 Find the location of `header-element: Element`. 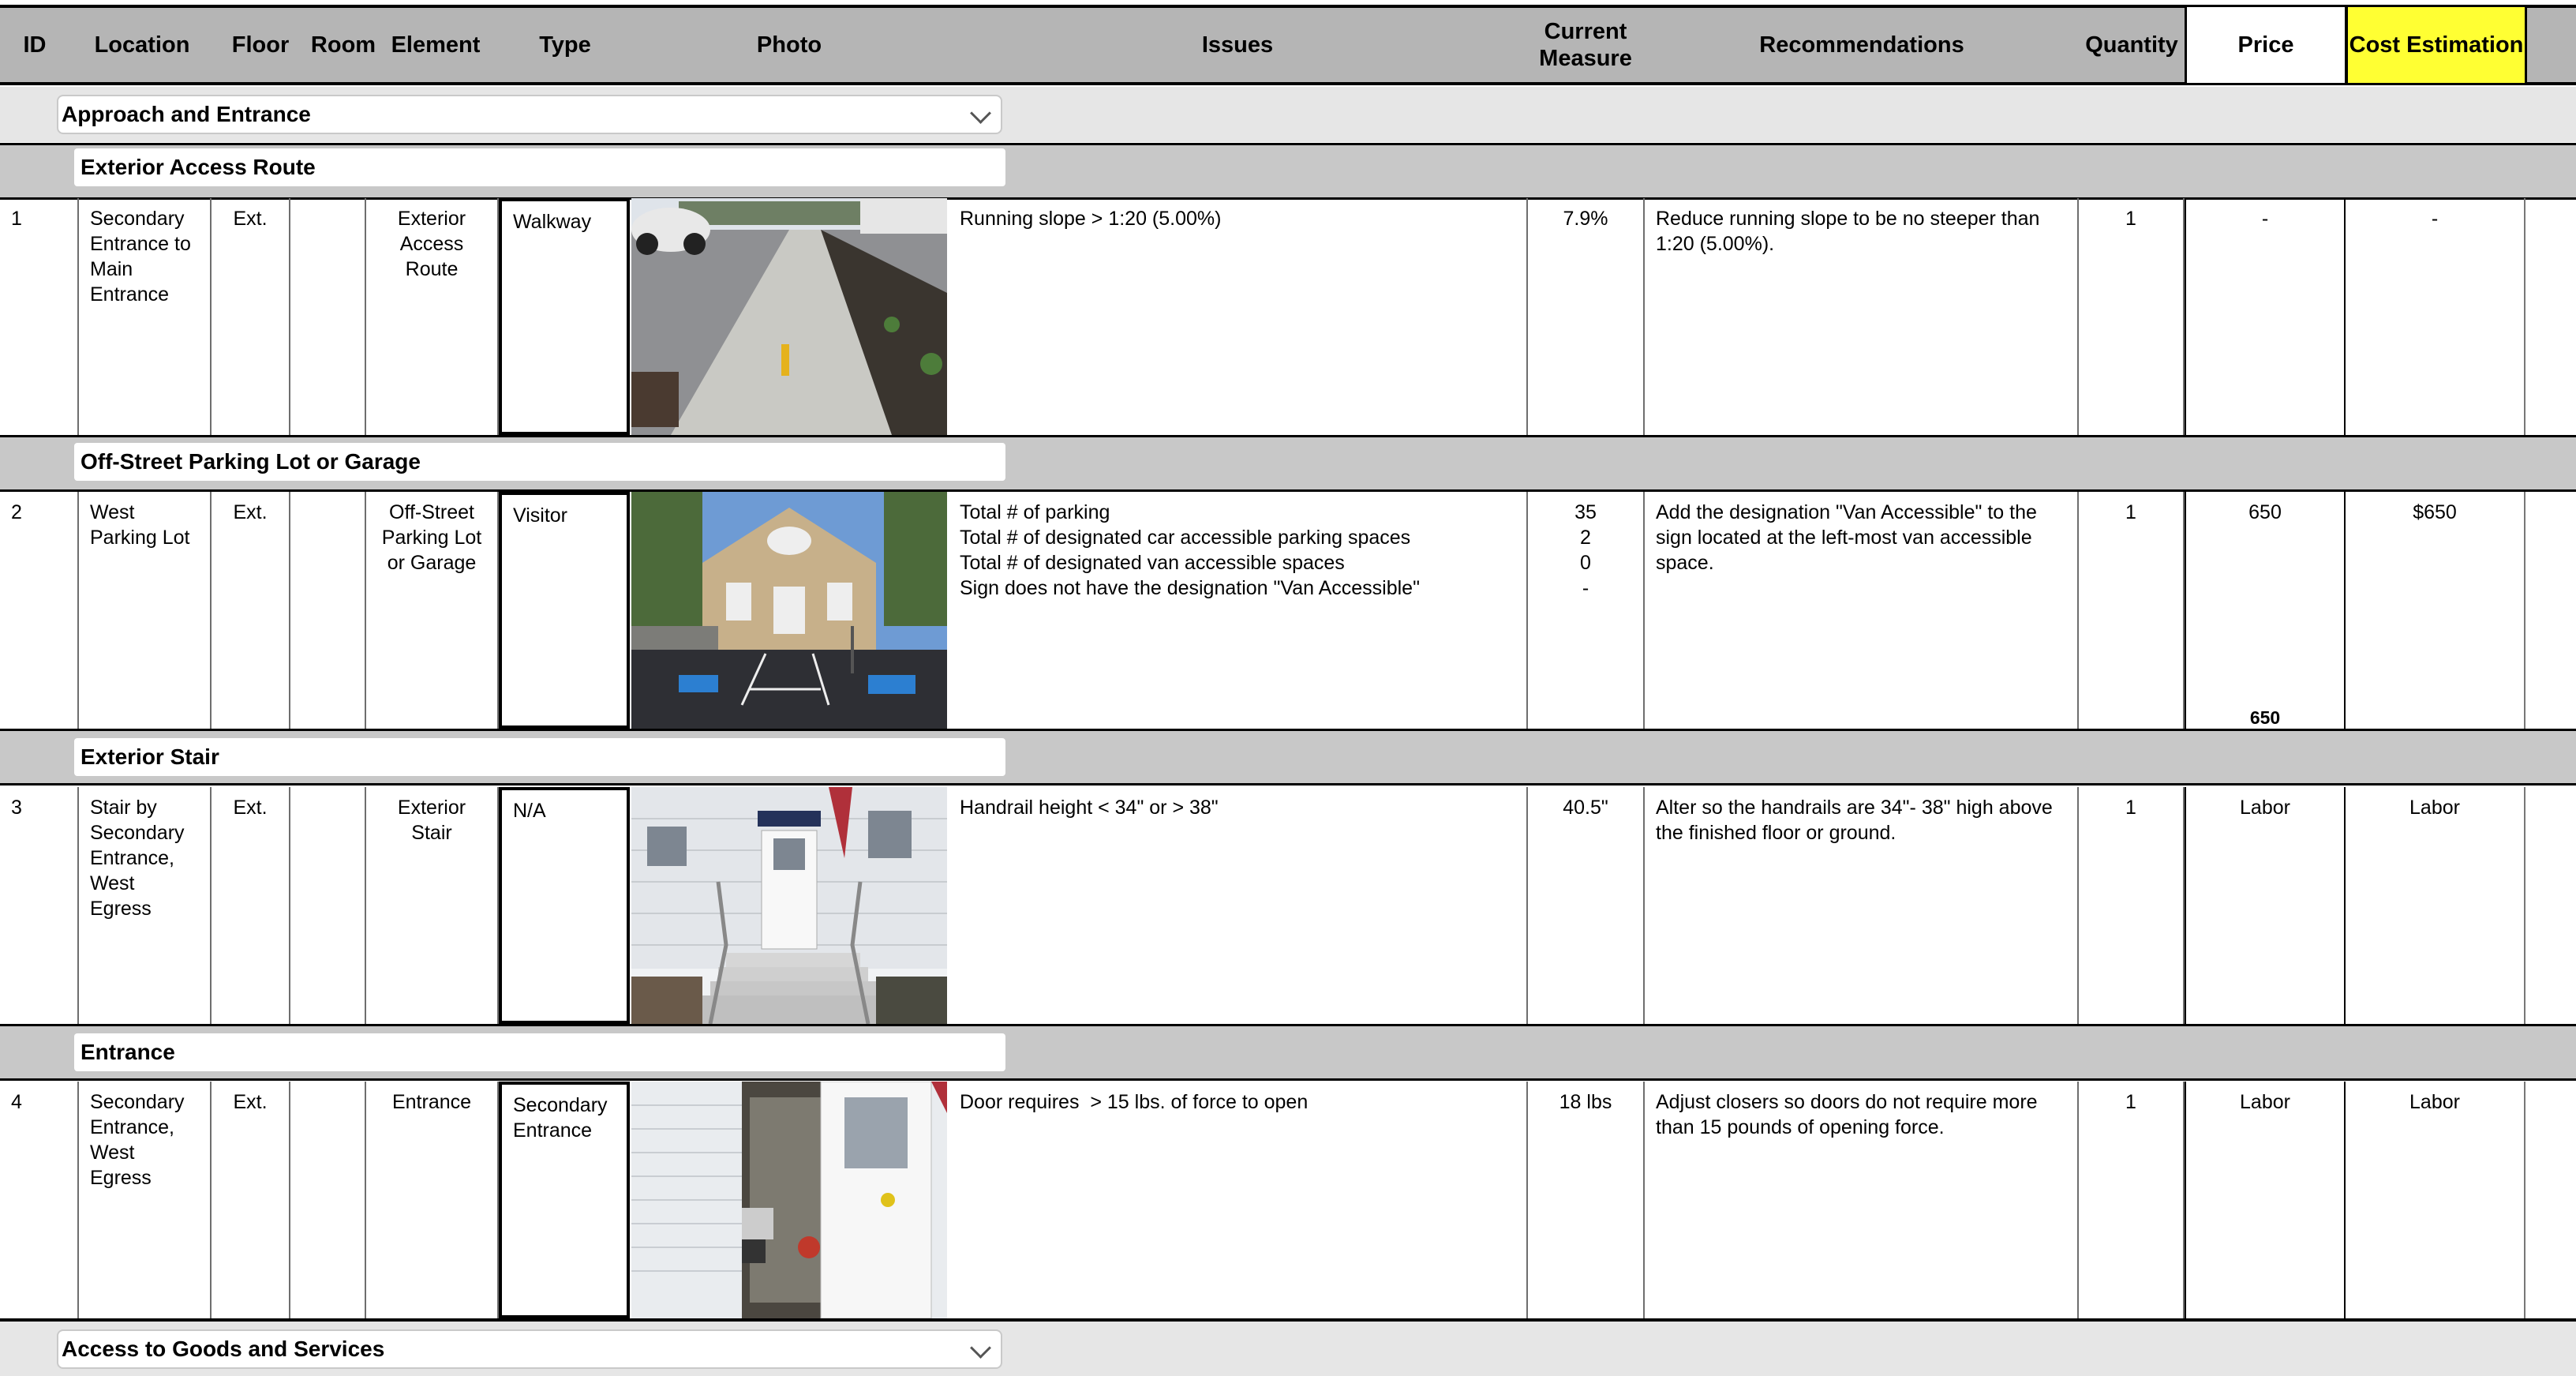

header-element: Element is located at coordinates (436, 45).